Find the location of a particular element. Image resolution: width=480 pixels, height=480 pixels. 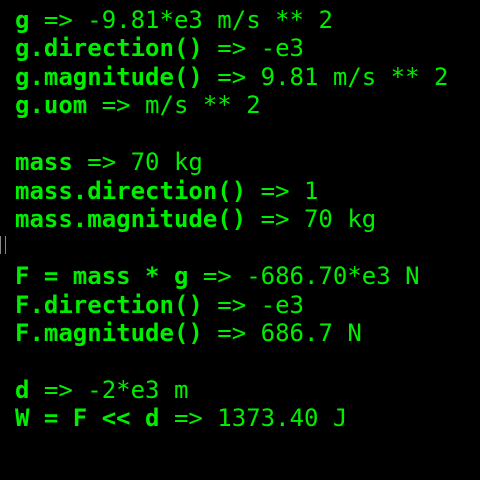

output-line: F.magnitude() => 686.7 N is located at coordinates (188, 333).